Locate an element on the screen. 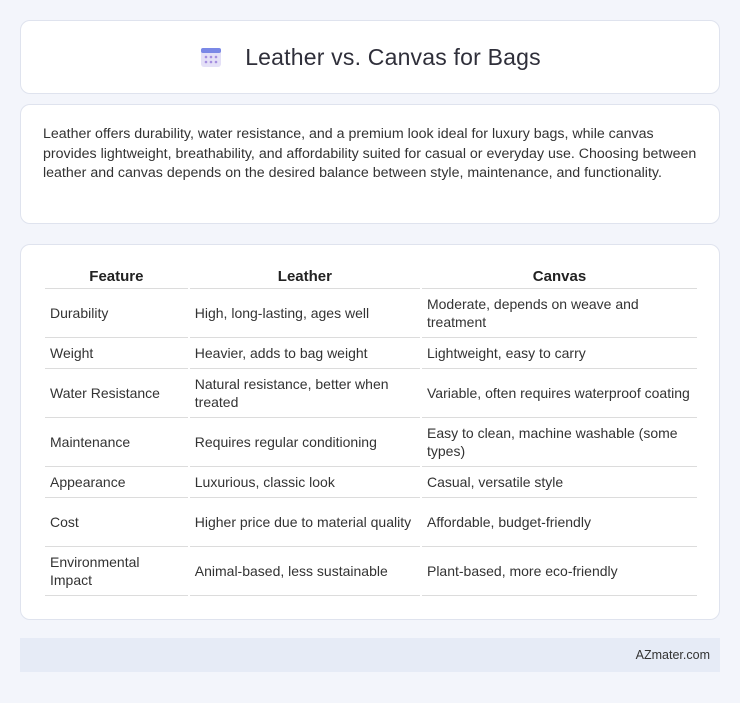 This screenshot has width=740, height=703. table-header-row: Feature Leather Canvas is located at coordinates (371, 276).